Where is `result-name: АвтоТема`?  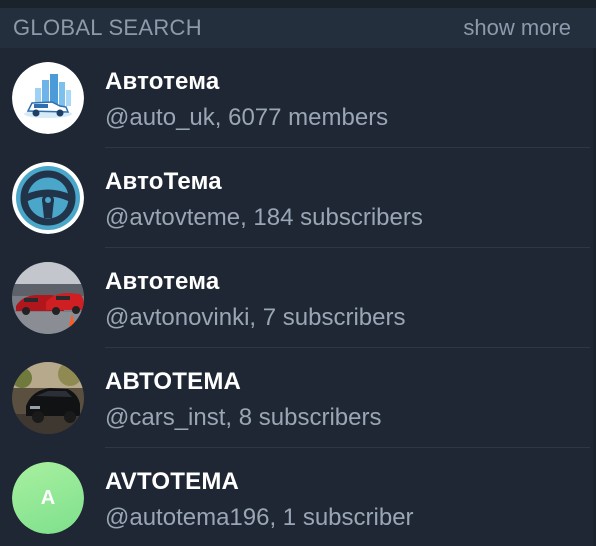
result-name: АвтоТема is located at coordinates (163, 181).